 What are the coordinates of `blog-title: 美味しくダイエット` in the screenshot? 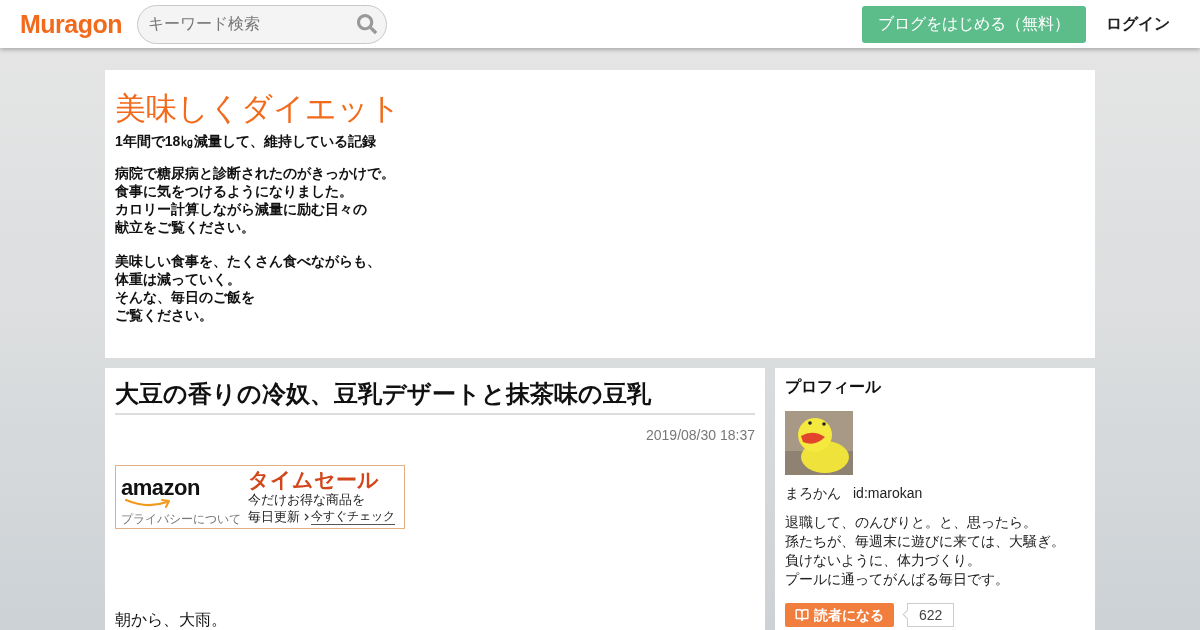 It's located at (600, 109).